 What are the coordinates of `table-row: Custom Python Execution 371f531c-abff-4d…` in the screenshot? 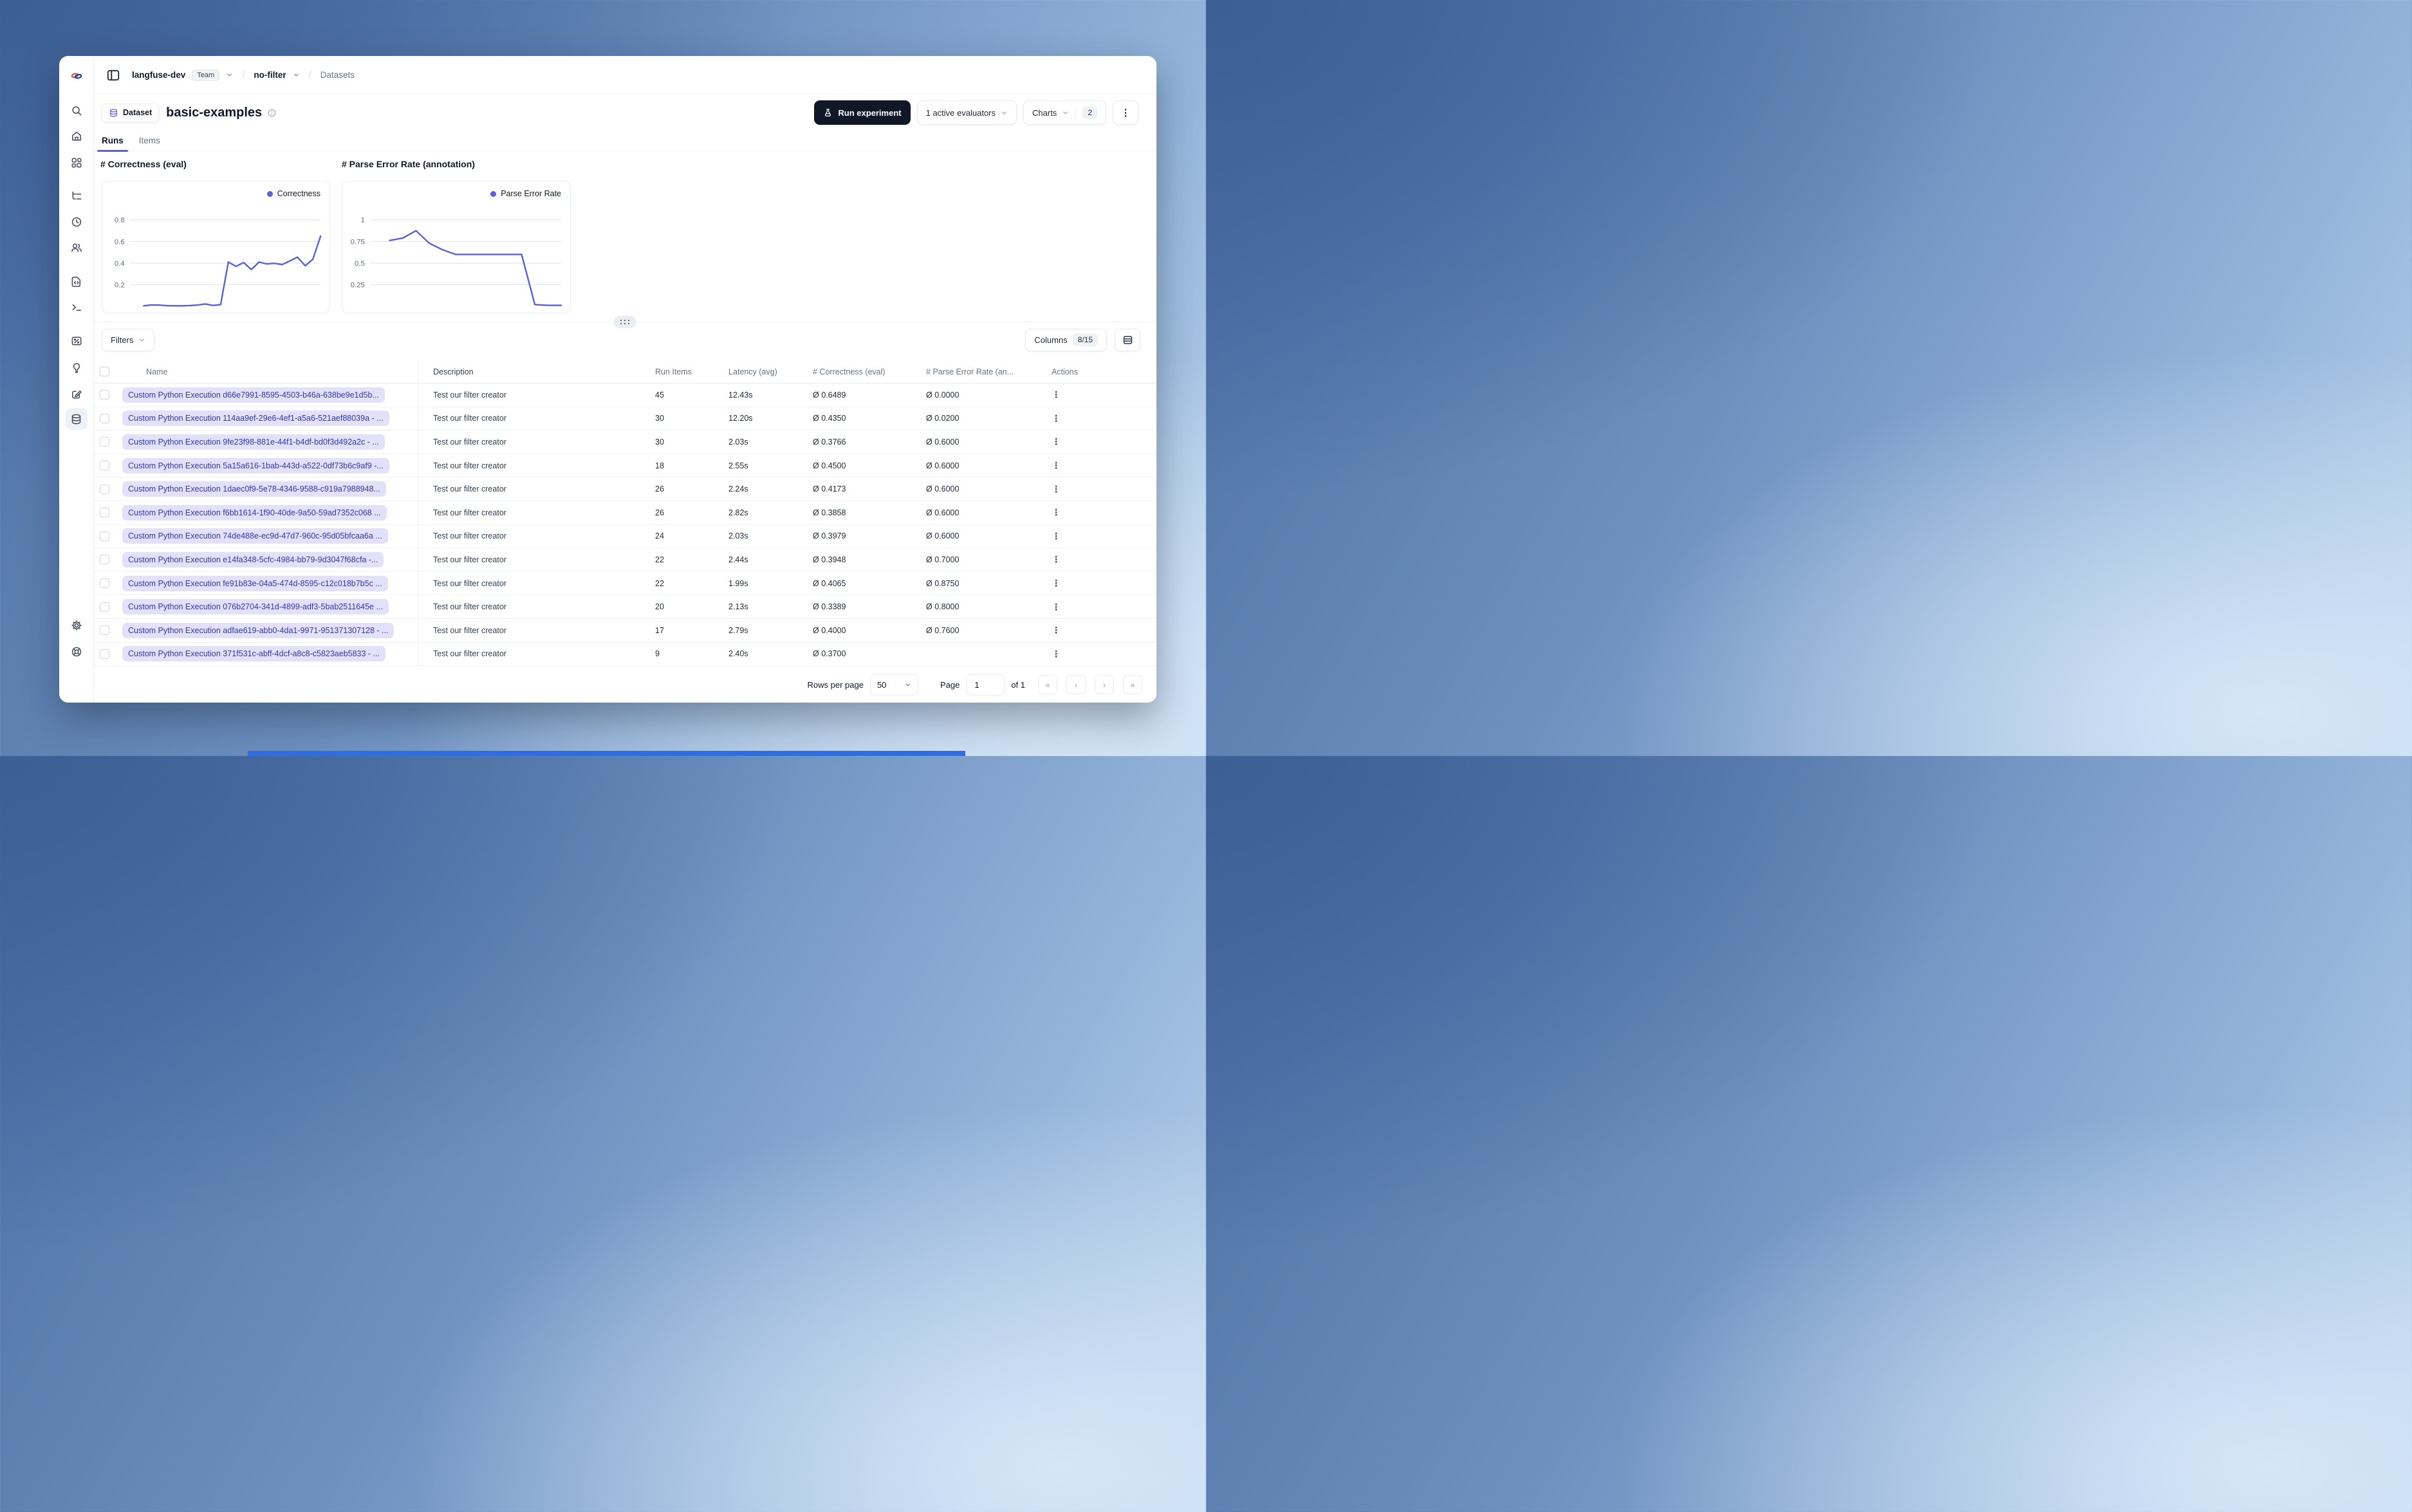 It's located at (625, 654).